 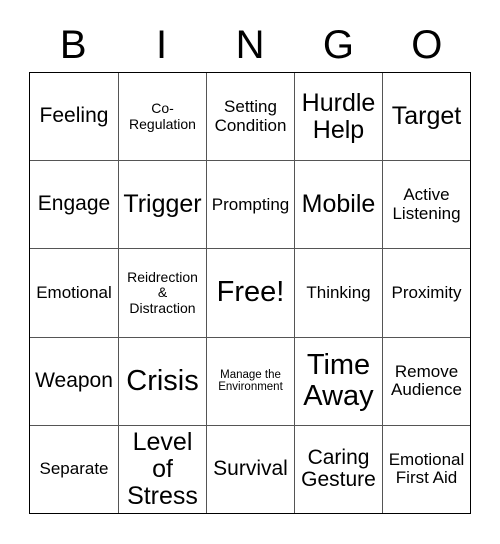 I want to click on bingo-cell-label: Reidrection & Distraction, so click(x=162, y=292).